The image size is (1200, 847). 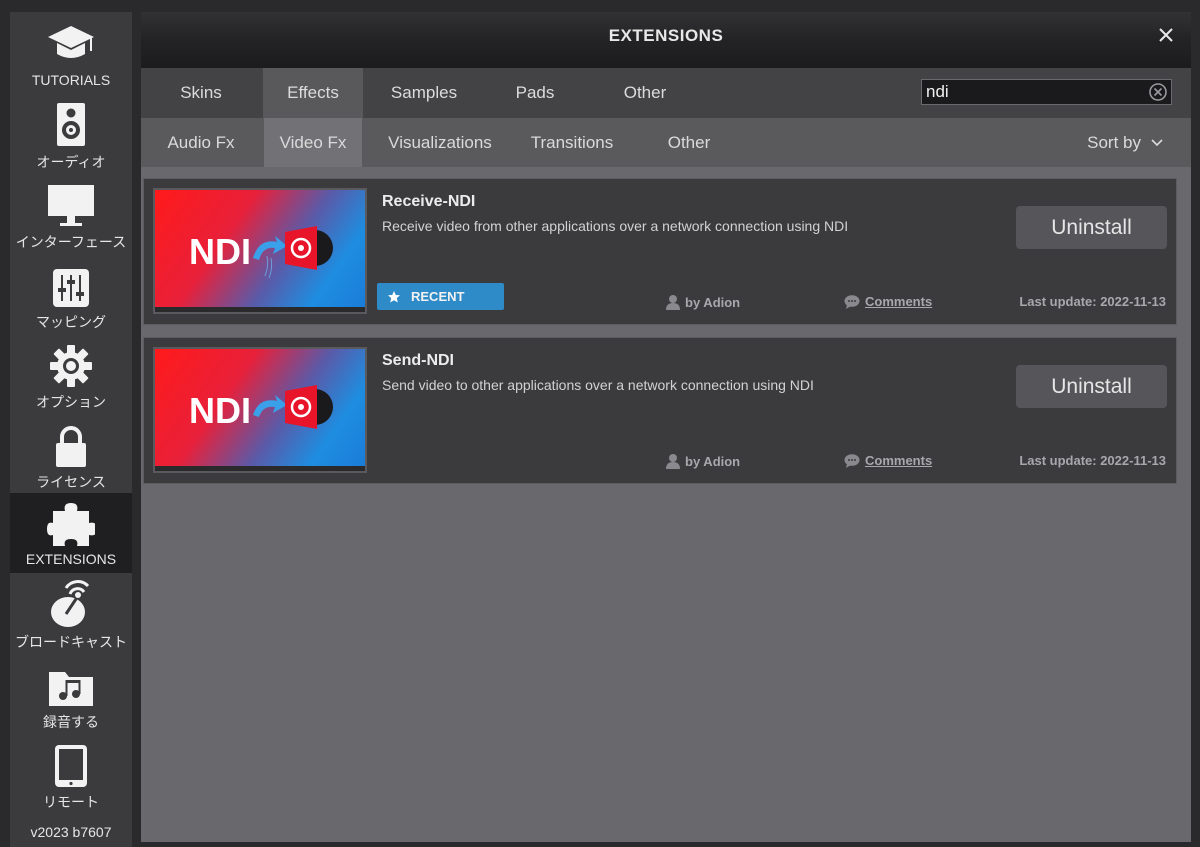 What do you see at coordinates (1114, 142) in the screenshot?
I see `sort-by-label: Sort by` at bounding box center [1114, 142].